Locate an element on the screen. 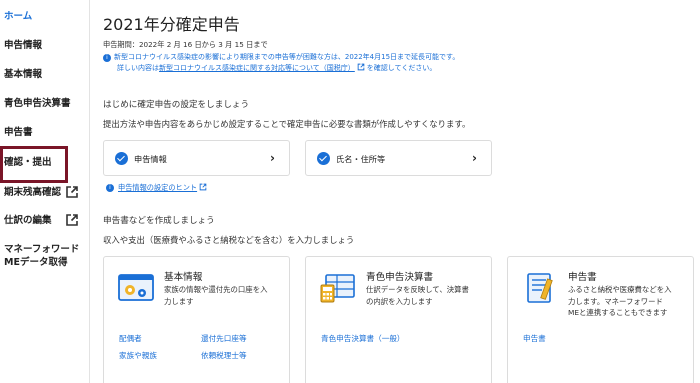  card-description: 家族の情報や還付先の口座を入 力します is located at coordinates (215, 295).